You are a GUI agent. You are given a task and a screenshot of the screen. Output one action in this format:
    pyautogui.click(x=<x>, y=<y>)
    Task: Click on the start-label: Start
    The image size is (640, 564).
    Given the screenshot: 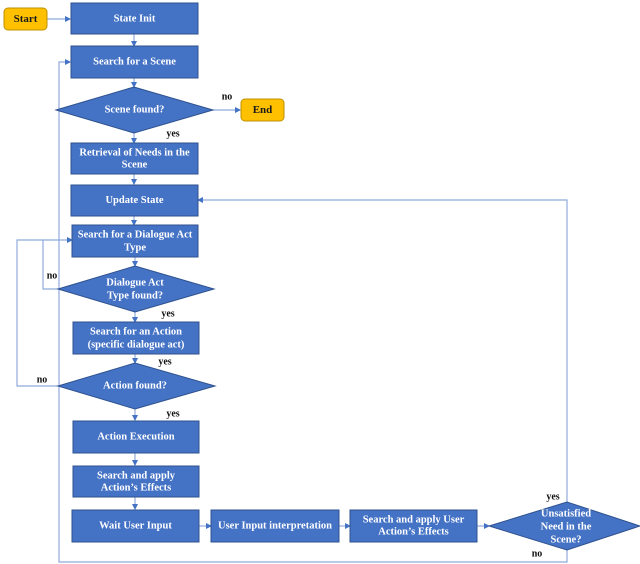 What is the action you would take?
    pyautogui.click(x=26, y=19)
    